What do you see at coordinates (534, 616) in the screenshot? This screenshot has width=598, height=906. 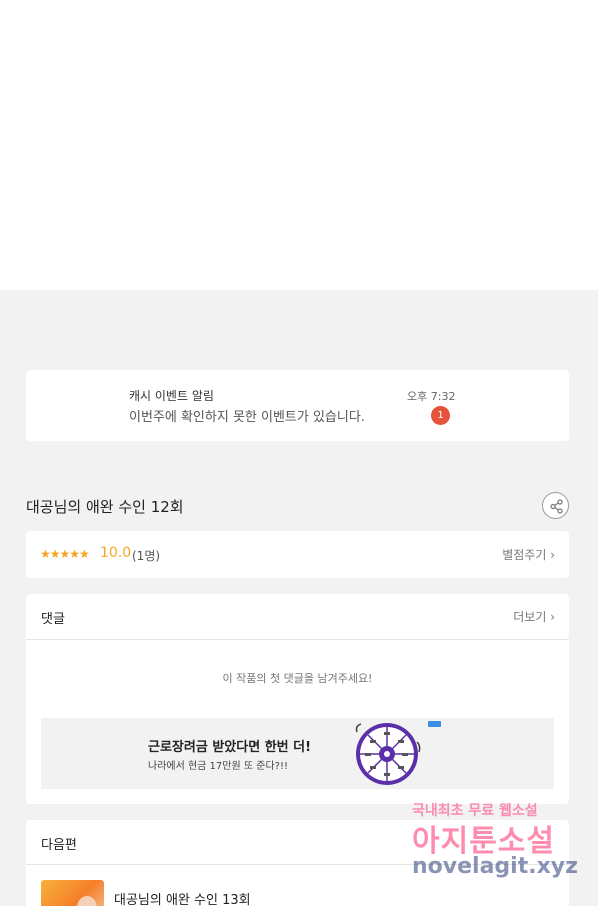 I see `comments-more-link: 더보기 ›` at bounding box center [534, 616].